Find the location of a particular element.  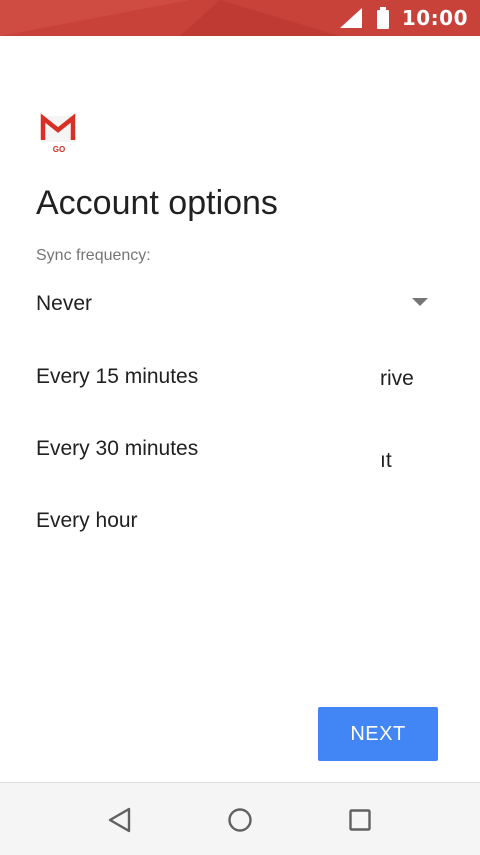

gmail-go-logo-icon: GO is located at coordinates (58, 133).